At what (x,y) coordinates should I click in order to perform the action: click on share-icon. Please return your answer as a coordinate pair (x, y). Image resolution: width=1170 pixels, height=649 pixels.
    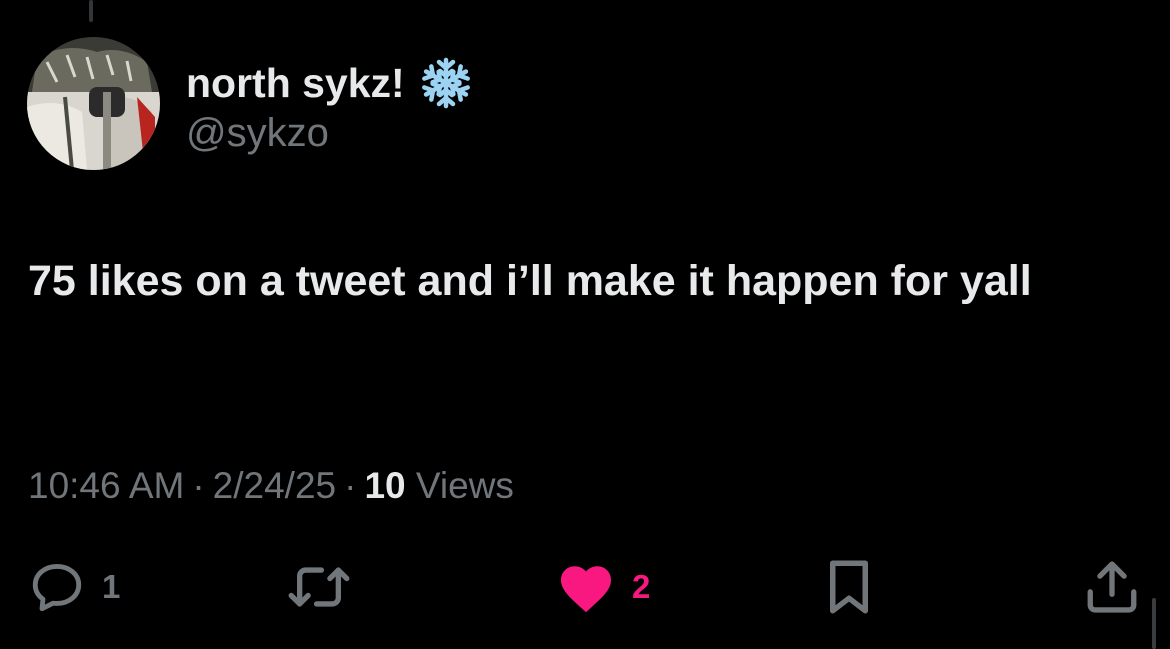
    Looking at the image, I should click on (1112, 587).